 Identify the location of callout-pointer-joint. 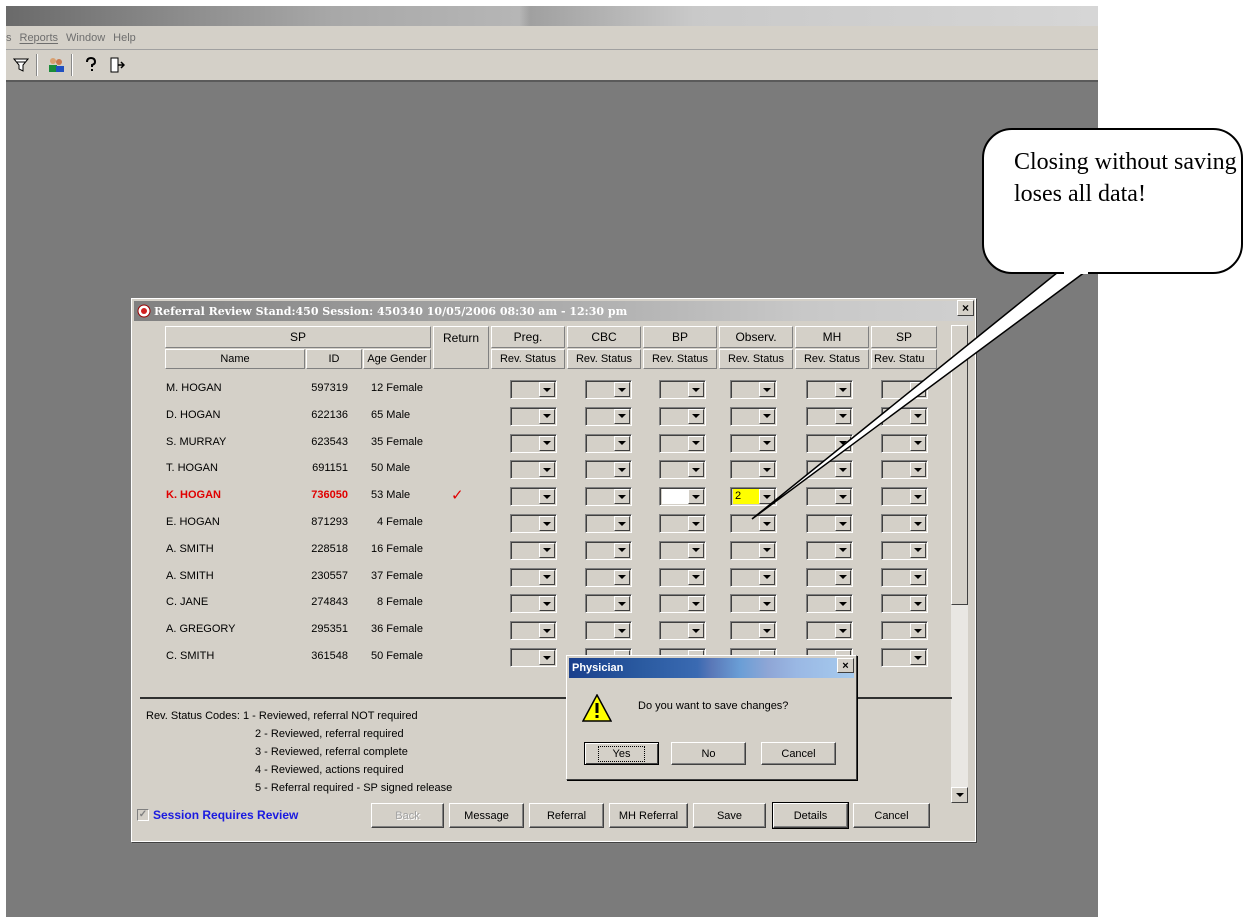
(1076, 272).